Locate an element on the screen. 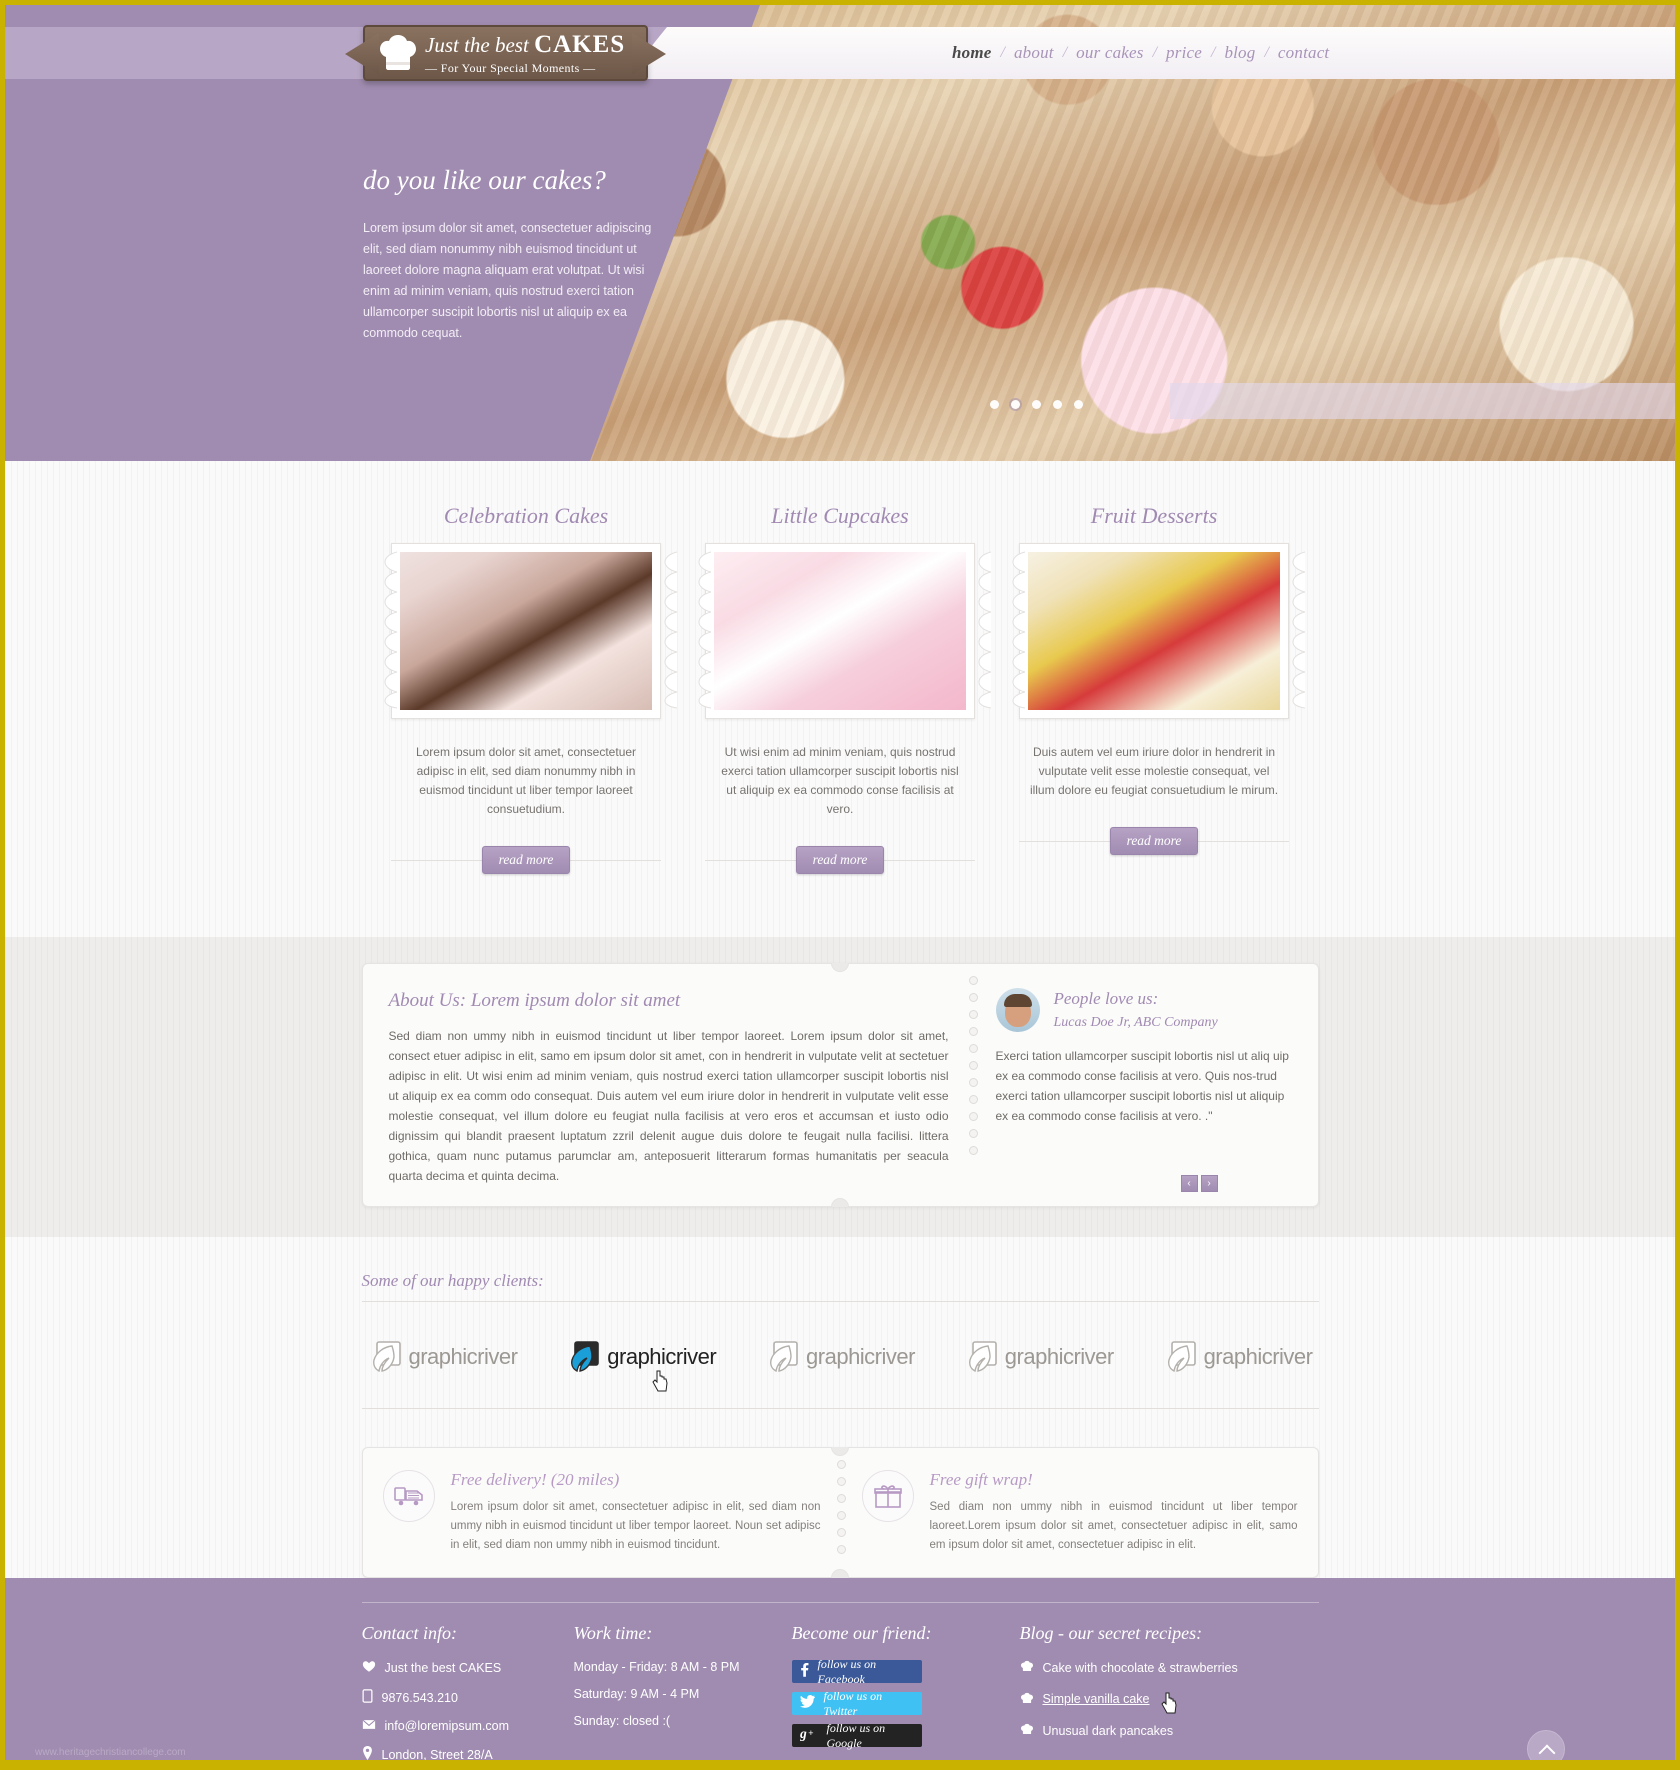 This screenshot has width=1680, height=1770. slider-dots is located at coordinates (1036, 404).